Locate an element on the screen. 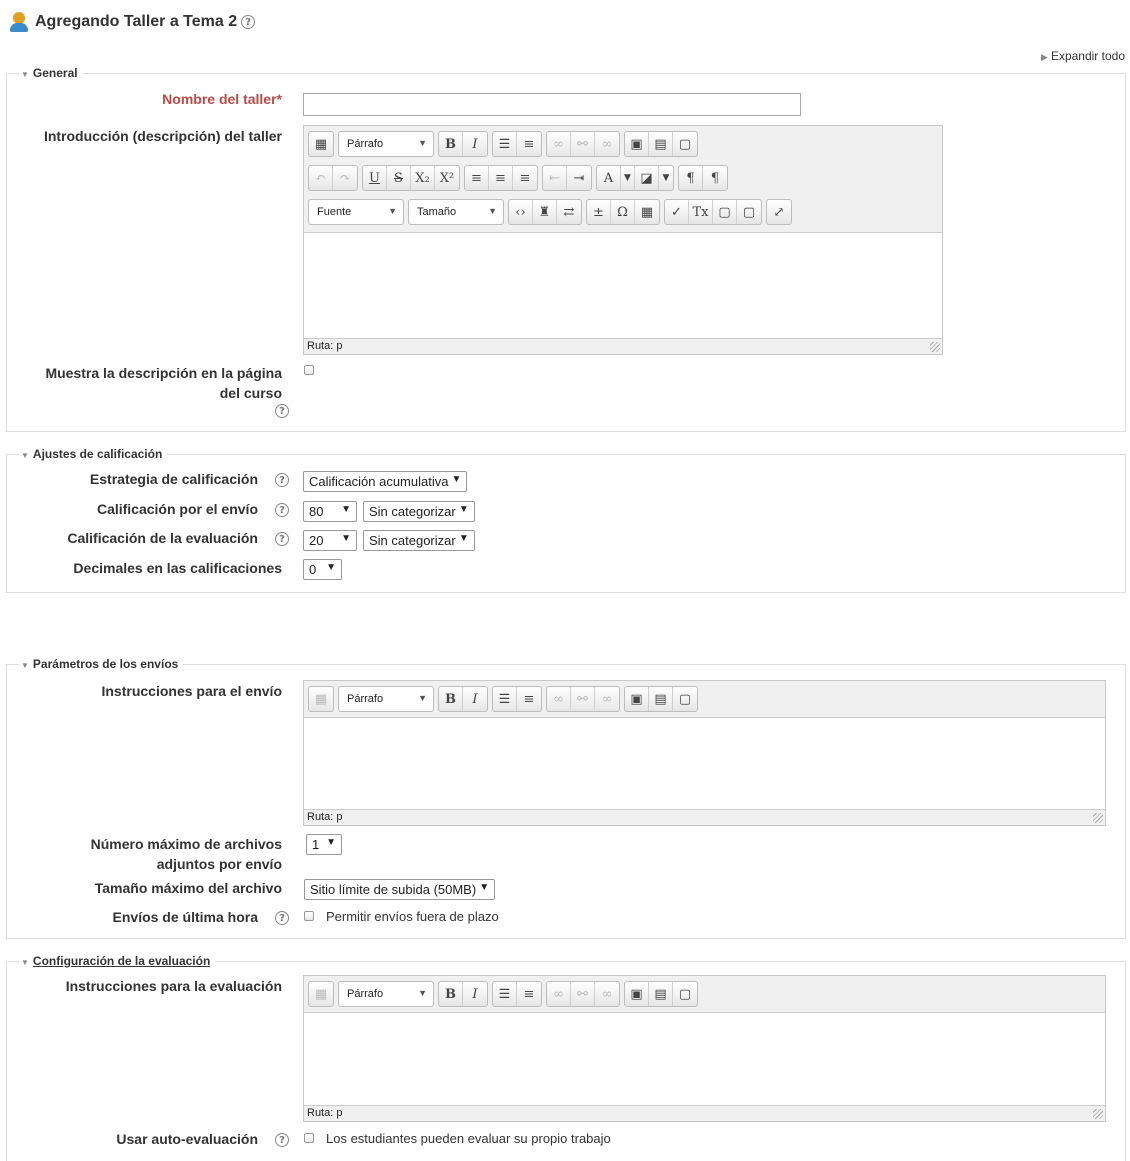  outdent-icon: ⇤ is located at coordinates (555, 178).